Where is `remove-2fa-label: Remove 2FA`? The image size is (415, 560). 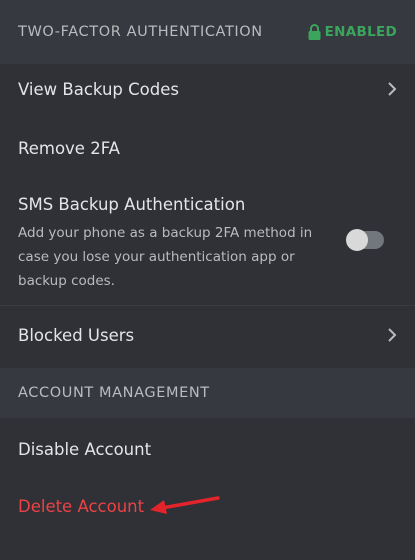
remove-2fa-label: Remove 2FA is located at coordinates (69, 148).